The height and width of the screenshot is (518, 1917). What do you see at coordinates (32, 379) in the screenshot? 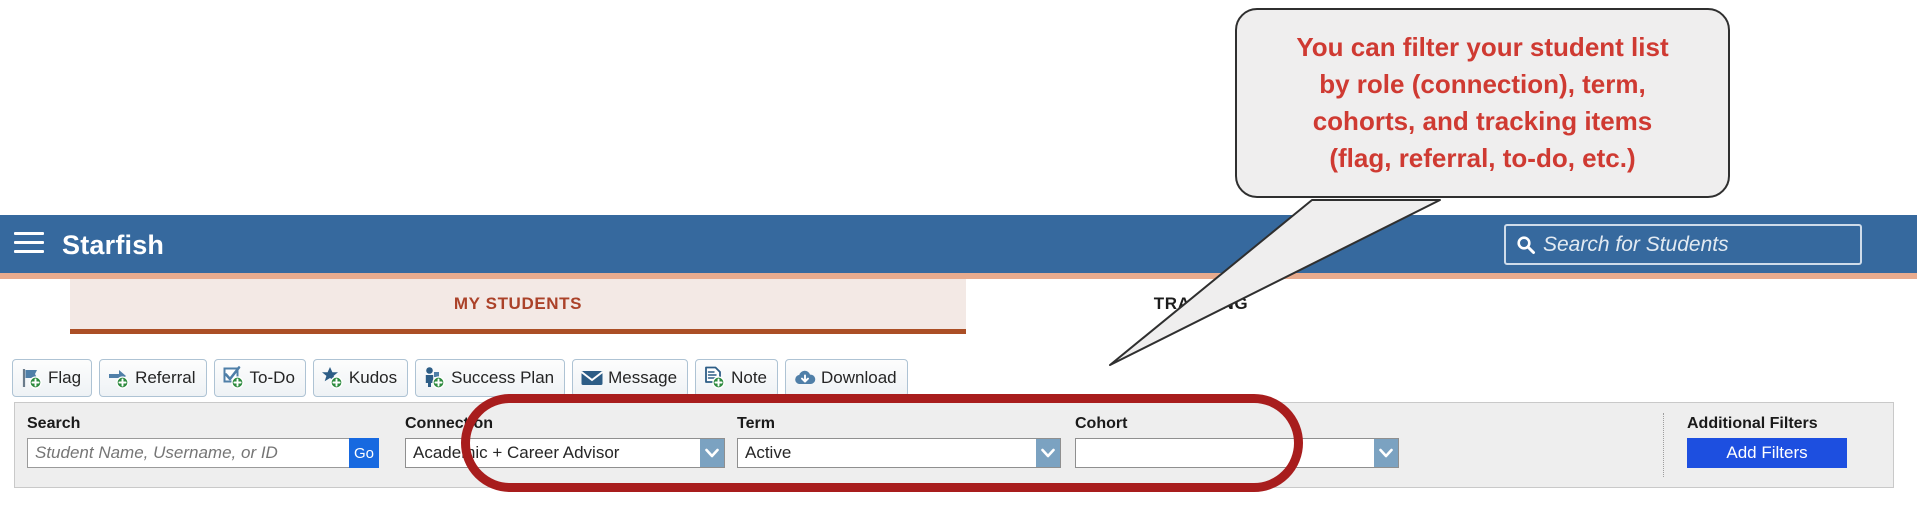
I see `flag-add-icon` at bounding box center [32, 379].